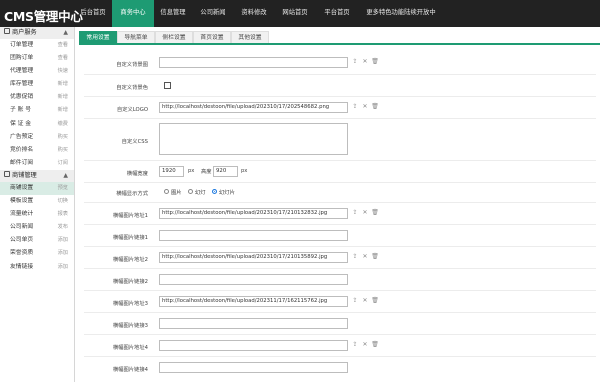 The width and height of the screenshot is (600, 382). What do you see at coordinates (130, 238) in the screenshot?
I see `link1-label: 横幅图片链接1` at bounding box center [130, 238].